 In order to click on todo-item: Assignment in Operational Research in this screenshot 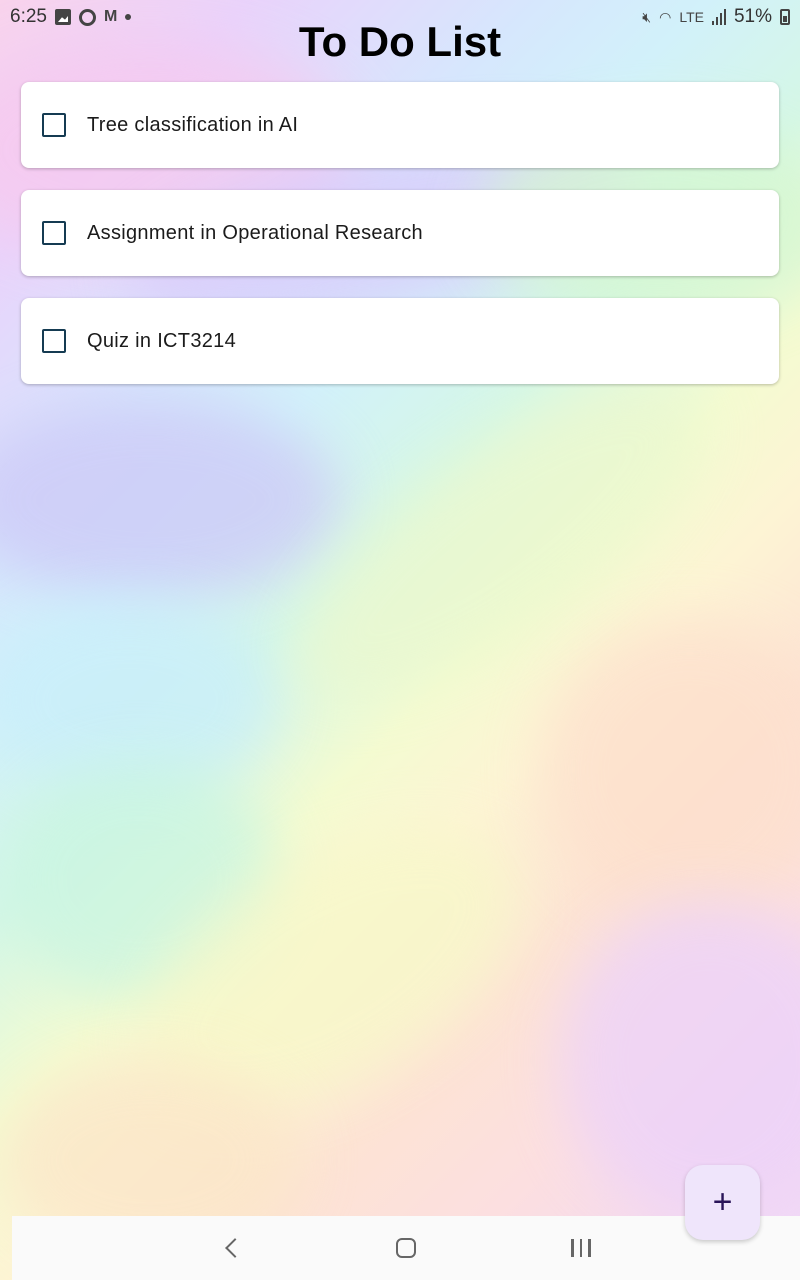, I will do `click(400, 233)`.